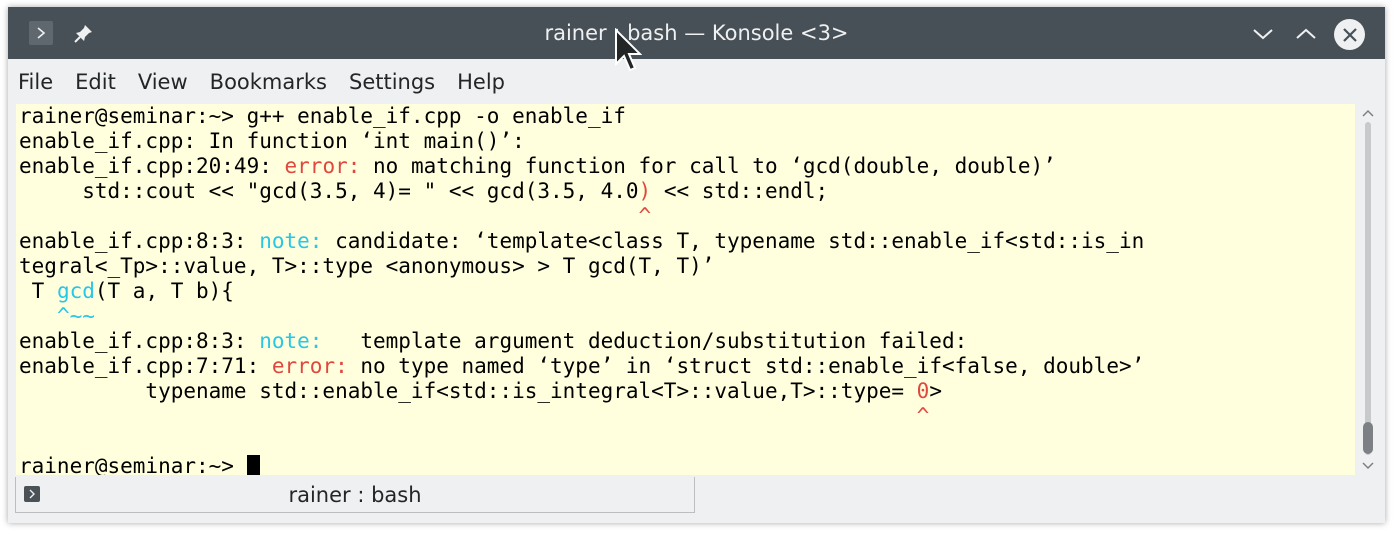 Image resolution: width=1397 pixels, height=536 pixels. I want to click on chevron-up-icon, so click(1306, 33).